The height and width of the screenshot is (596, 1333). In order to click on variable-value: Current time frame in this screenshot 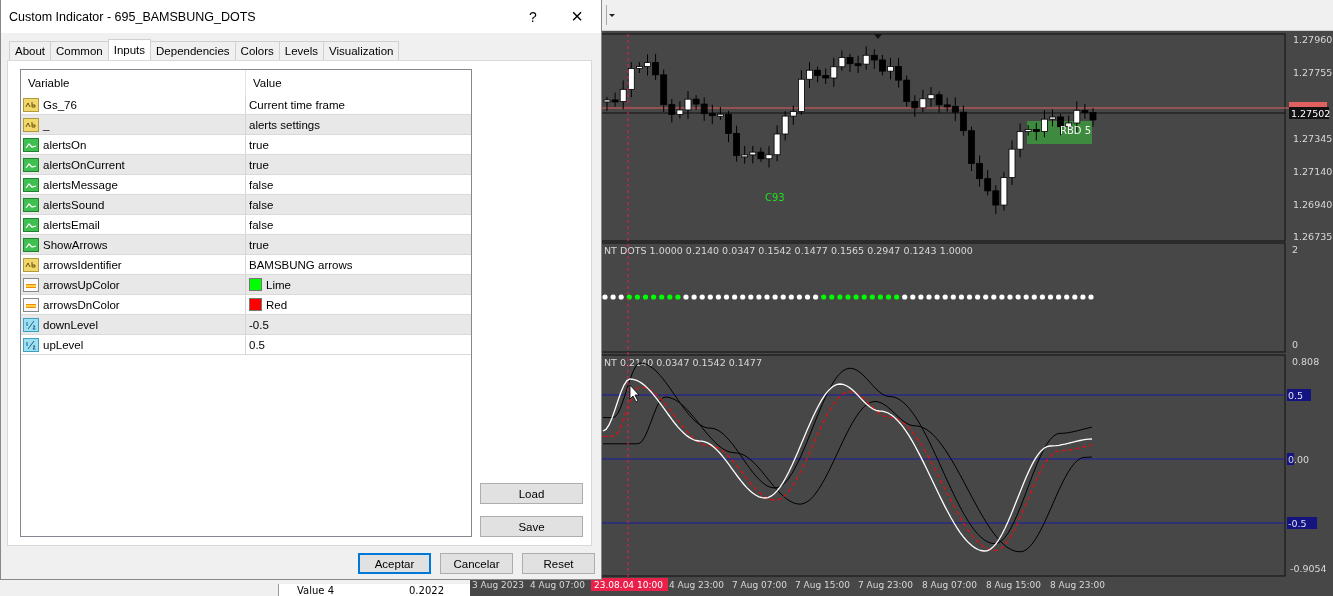, I will do `click(297, 104)`.